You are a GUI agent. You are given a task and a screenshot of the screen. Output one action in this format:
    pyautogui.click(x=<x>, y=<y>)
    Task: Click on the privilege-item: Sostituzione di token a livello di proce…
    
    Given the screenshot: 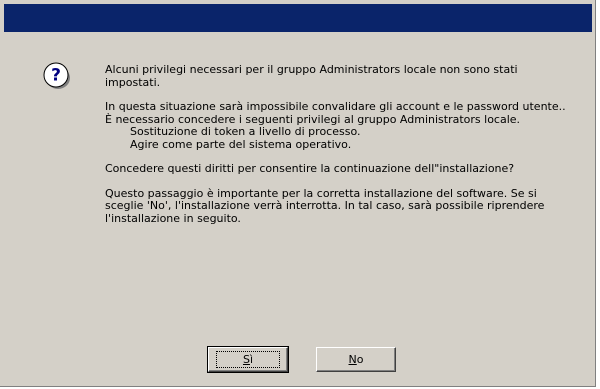 What is the action you would take?
    pyautogui.click(x=245, y=131)
    